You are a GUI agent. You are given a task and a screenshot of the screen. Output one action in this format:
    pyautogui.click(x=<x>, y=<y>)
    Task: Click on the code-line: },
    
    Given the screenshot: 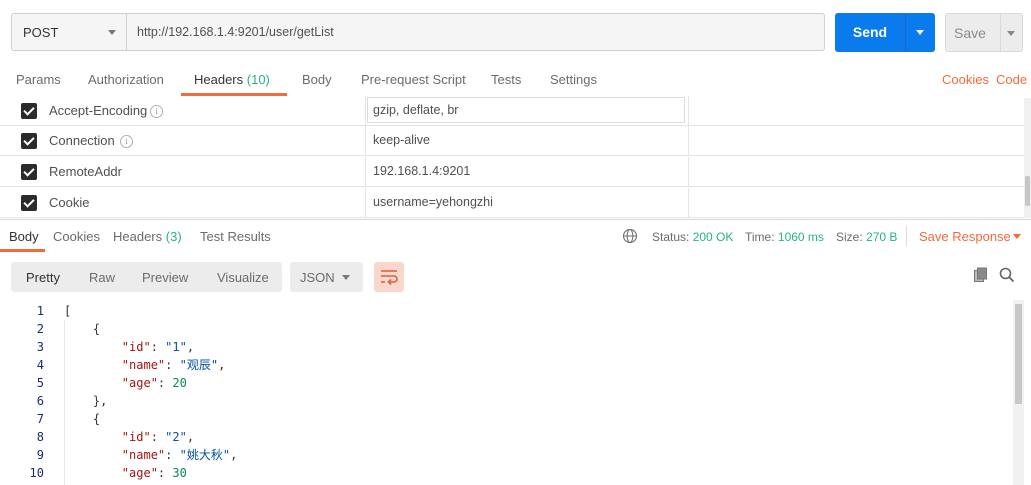 What is the action you would take?
    pyautogui.click(x=86, y=401)
    